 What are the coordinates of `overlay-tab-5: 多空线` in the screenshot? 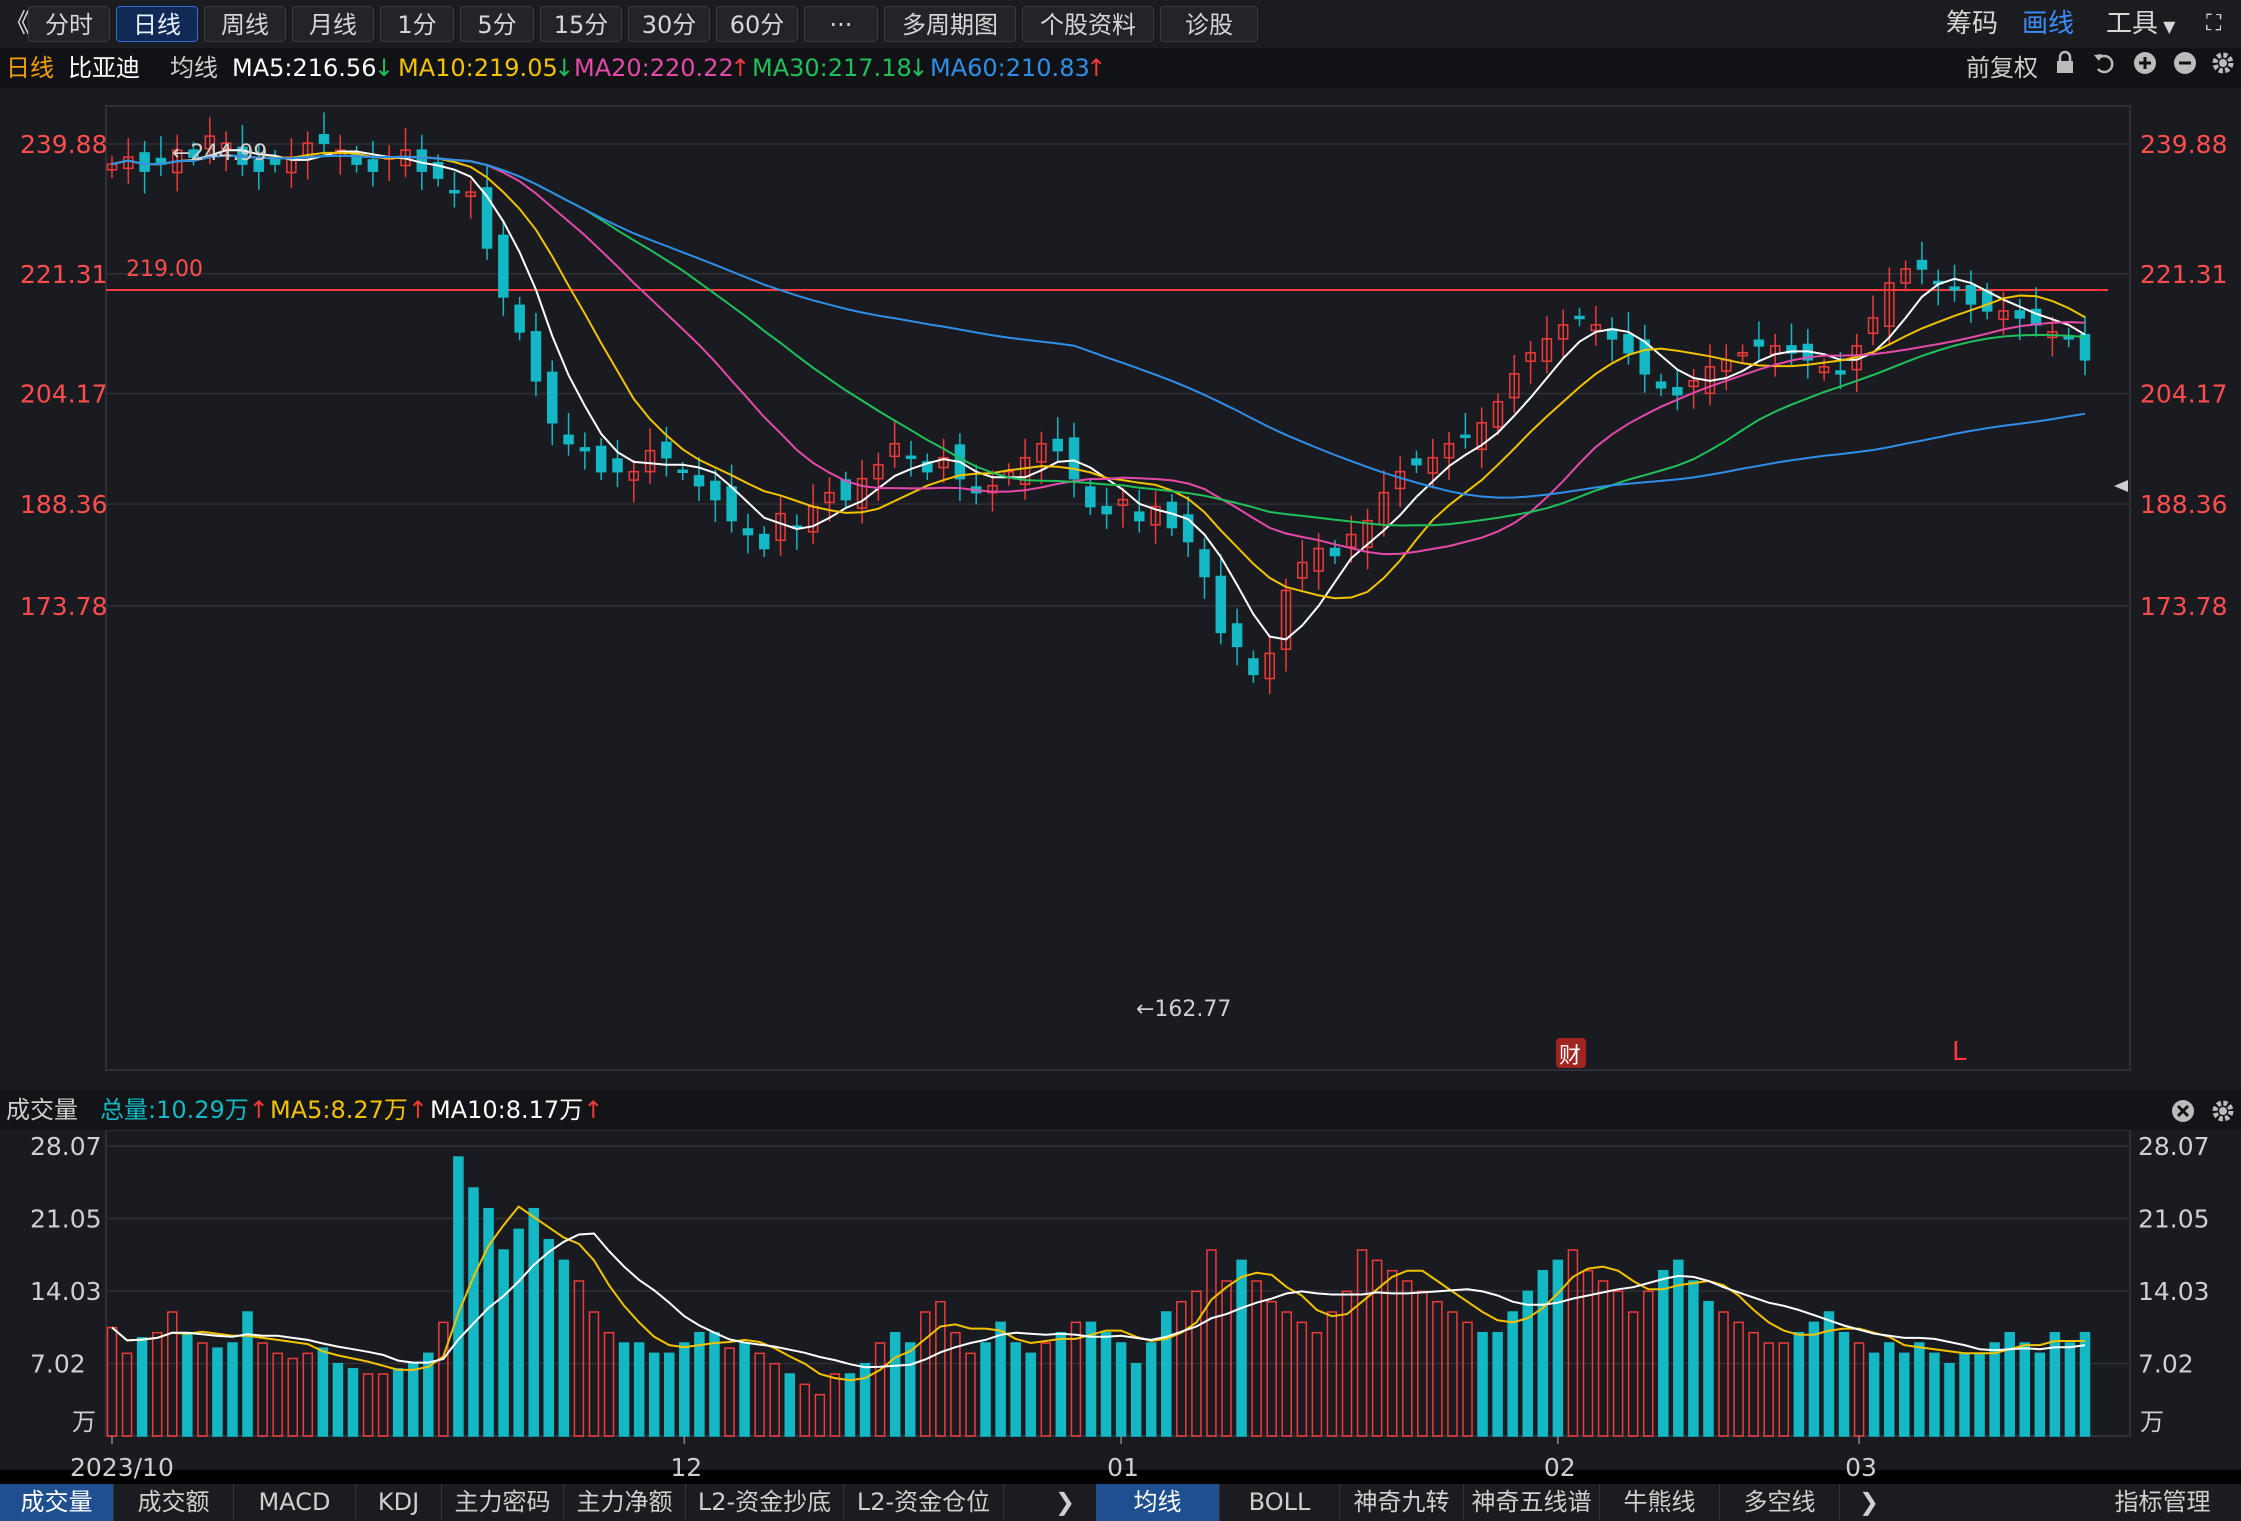 It's located at (1780, 1502).